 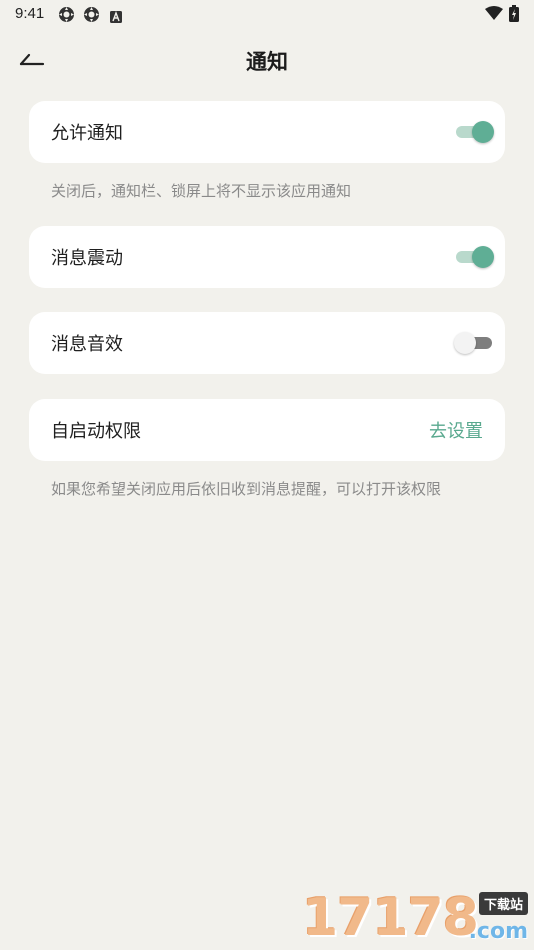 I want to click on allow-notifications-toggle, so click(x=474, y=132).